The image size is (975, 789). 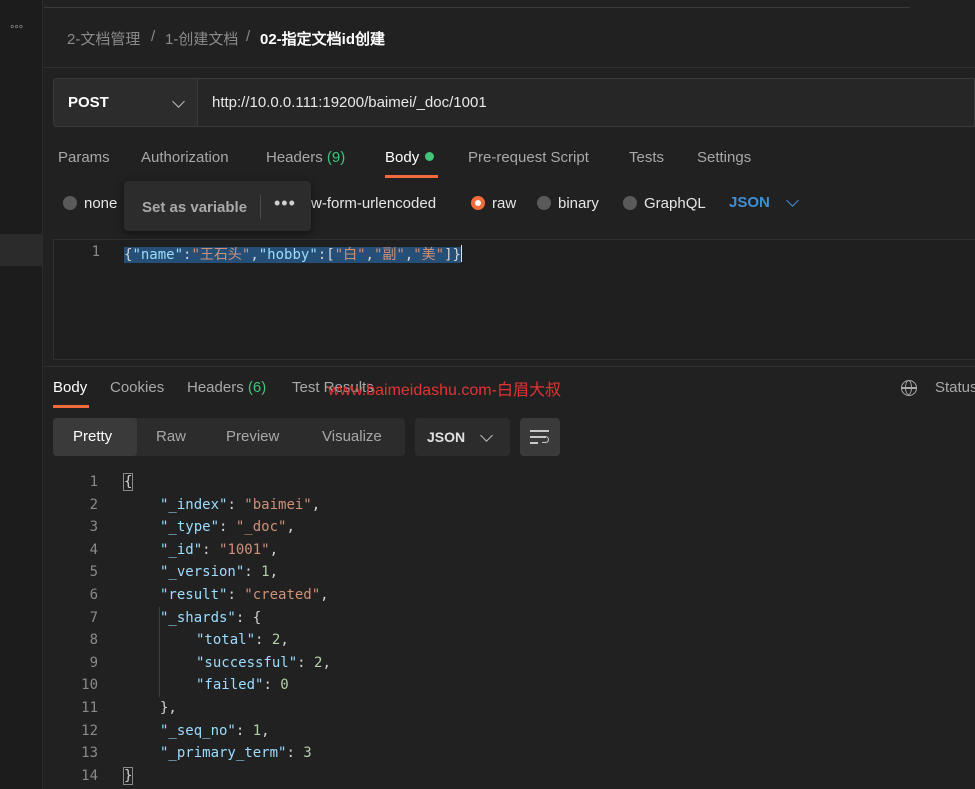 What do you see at coordinates (478, 203) in the screenshot?
I see `radio-raw` at bounding box center [478, 203].